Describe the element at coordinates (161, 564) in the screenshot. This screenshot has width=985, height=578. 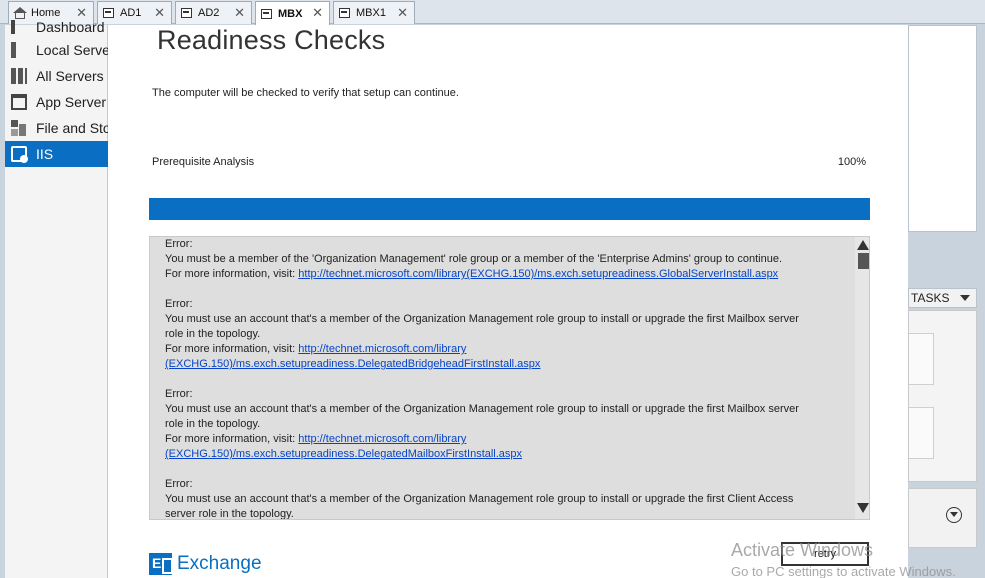
I see `exchange-logo-icon` at that location.